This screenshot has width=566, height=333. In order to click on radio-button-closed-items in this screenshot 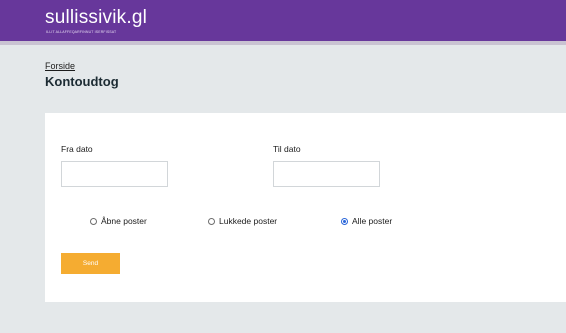, I will do `click(211, 221)`.